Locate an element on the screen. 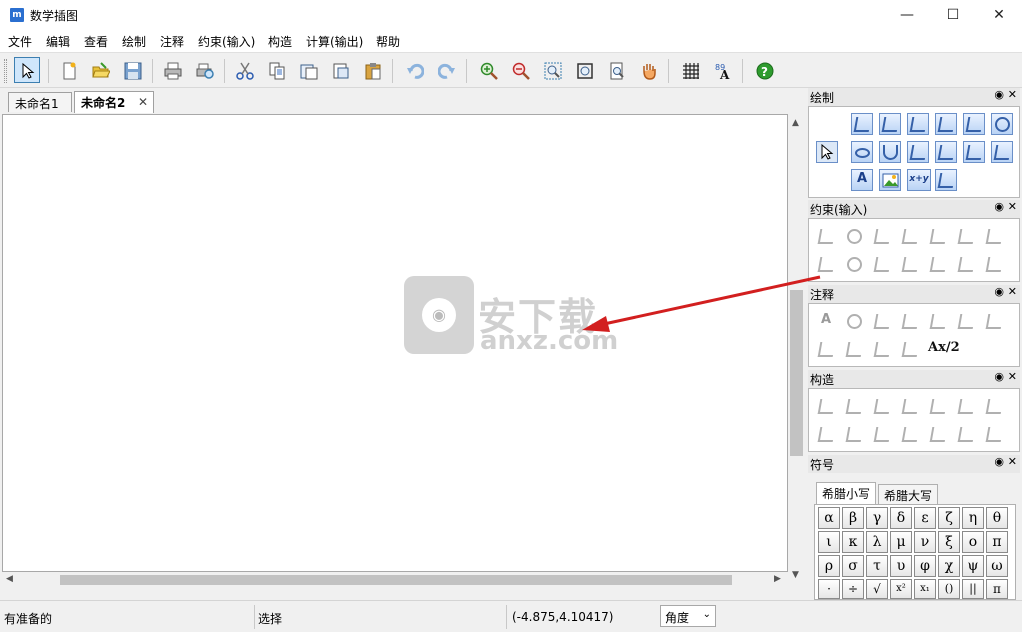  status-coordinates: (-4.875,4.10417) is located at coordinates (563, 617).